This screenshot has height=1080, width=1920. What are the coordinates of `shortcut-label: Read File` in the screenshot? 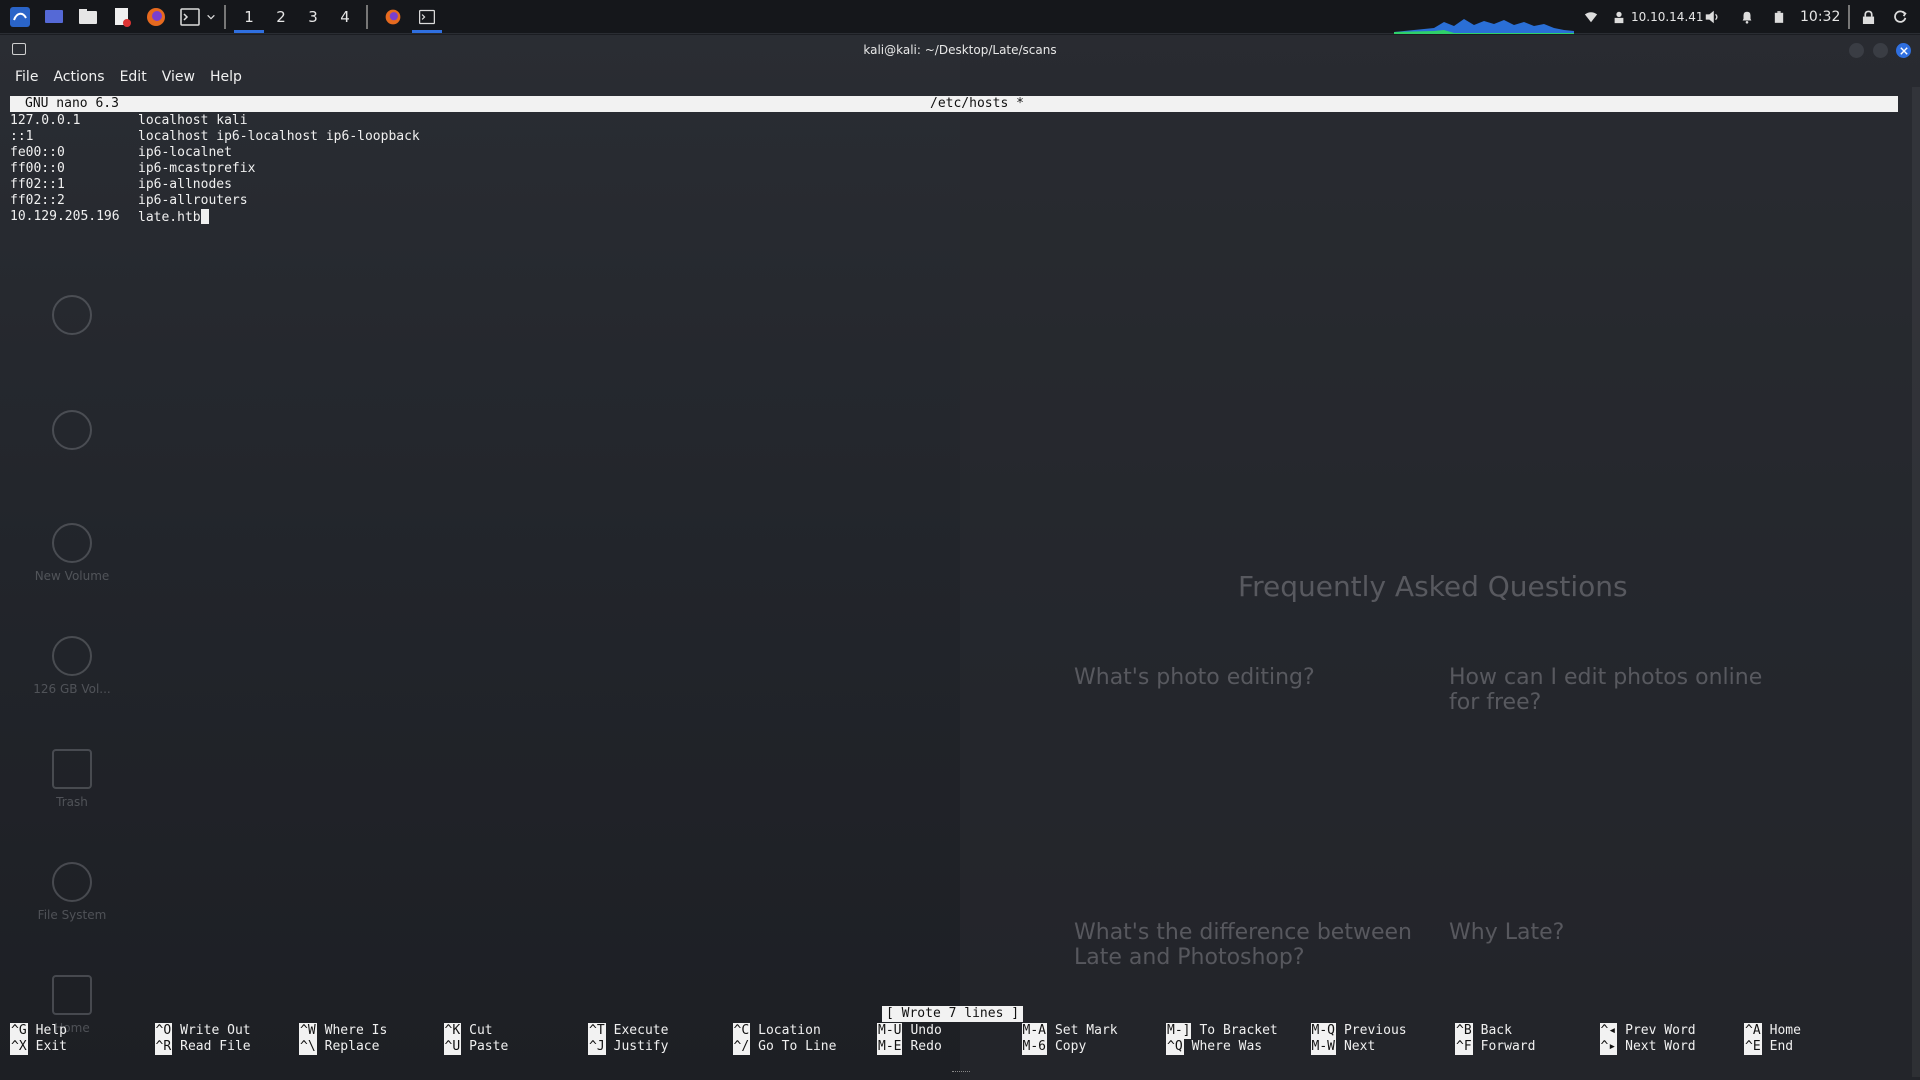 It's located at (215, 1046).